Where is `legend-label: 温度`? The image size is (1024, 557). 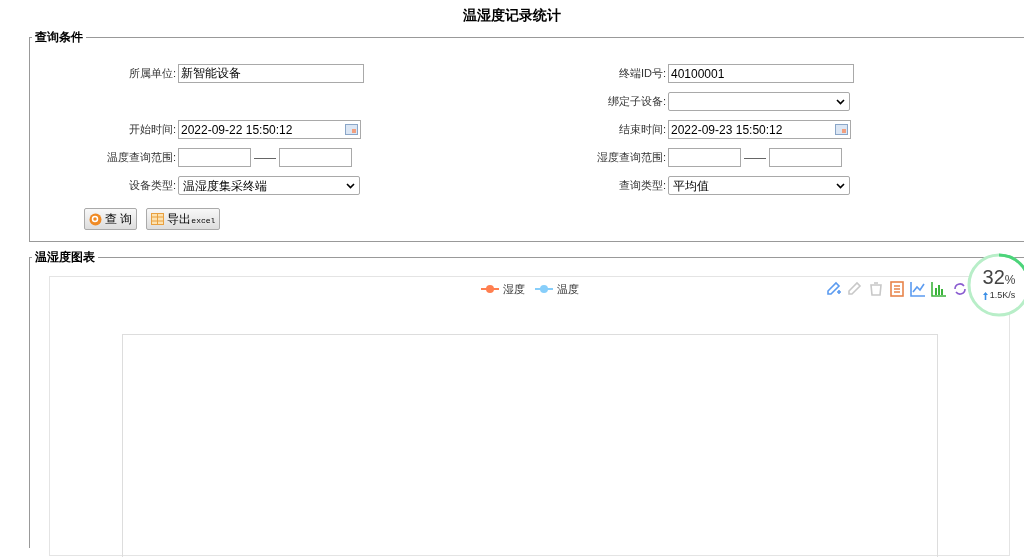
legend-label: 温度 is located at coordinates (567, 289).